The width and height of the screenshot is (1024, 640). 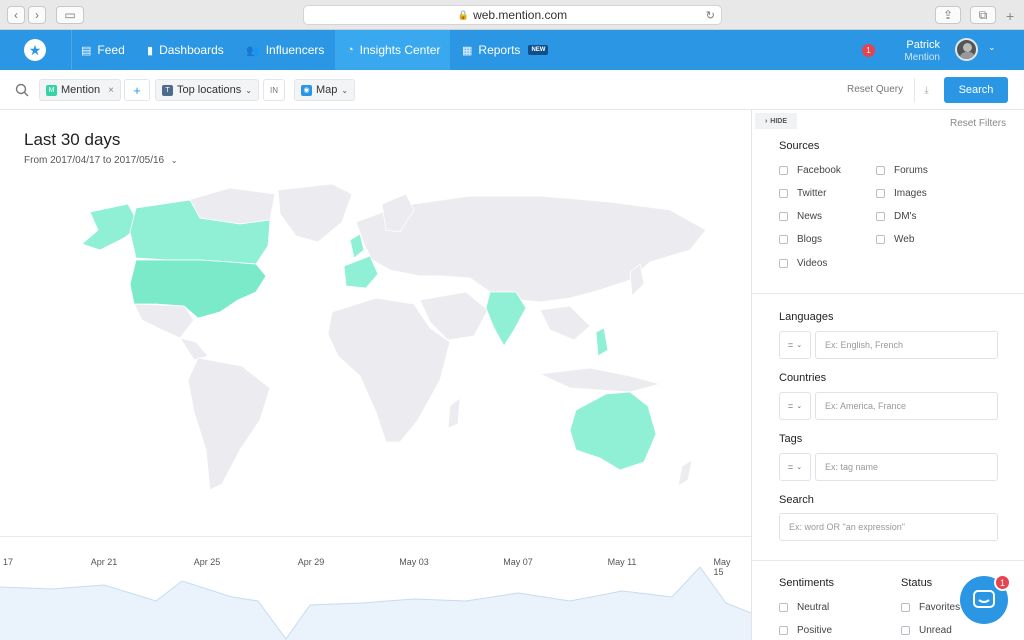 I want to click on add-filter-button: +, so click(x=137, y=90).